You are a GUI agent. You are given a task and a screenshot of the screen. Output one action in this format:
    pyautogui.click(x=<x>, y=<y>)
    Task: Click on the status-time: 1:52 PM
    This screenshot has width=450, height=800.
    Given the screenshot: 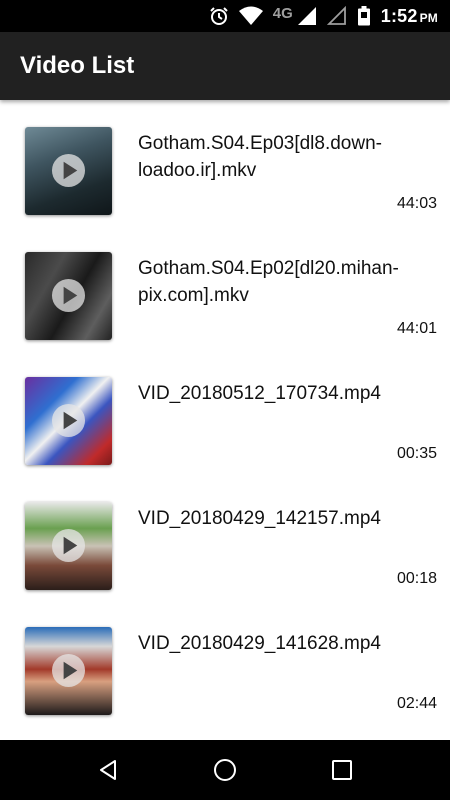 What is the action you would take?
    pyautogui.click(x=409, y=16)
    